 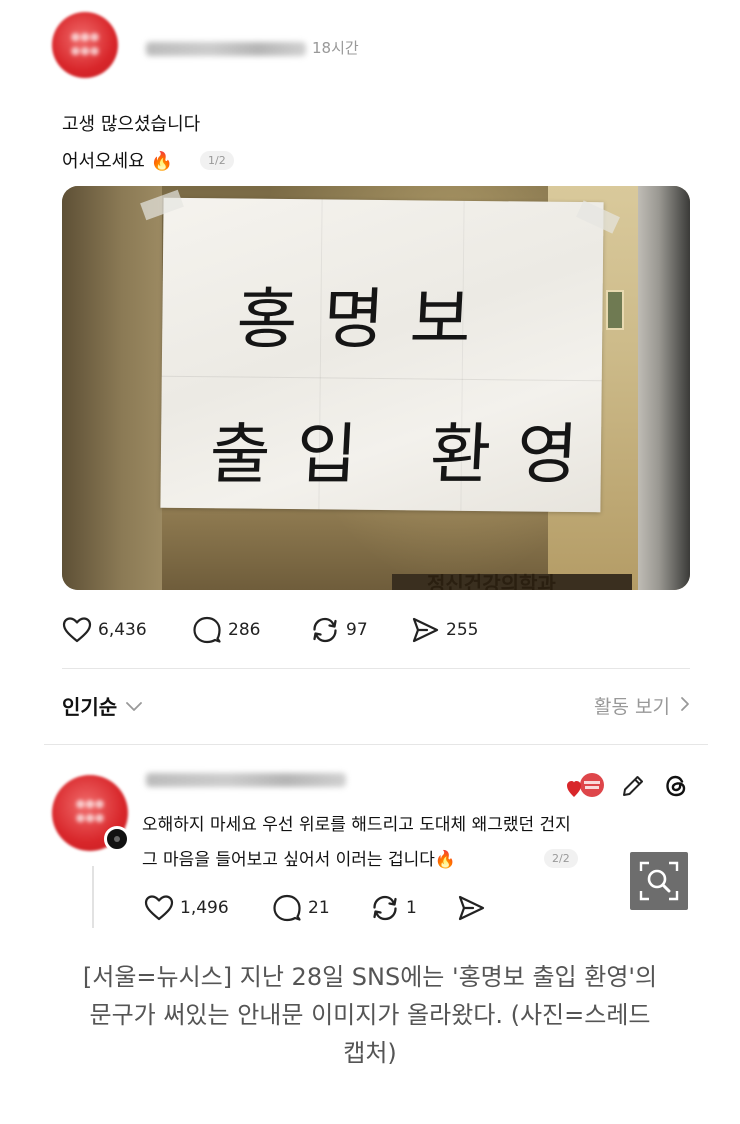 I want to click on pencil-icon, so click(x=633, y=788).